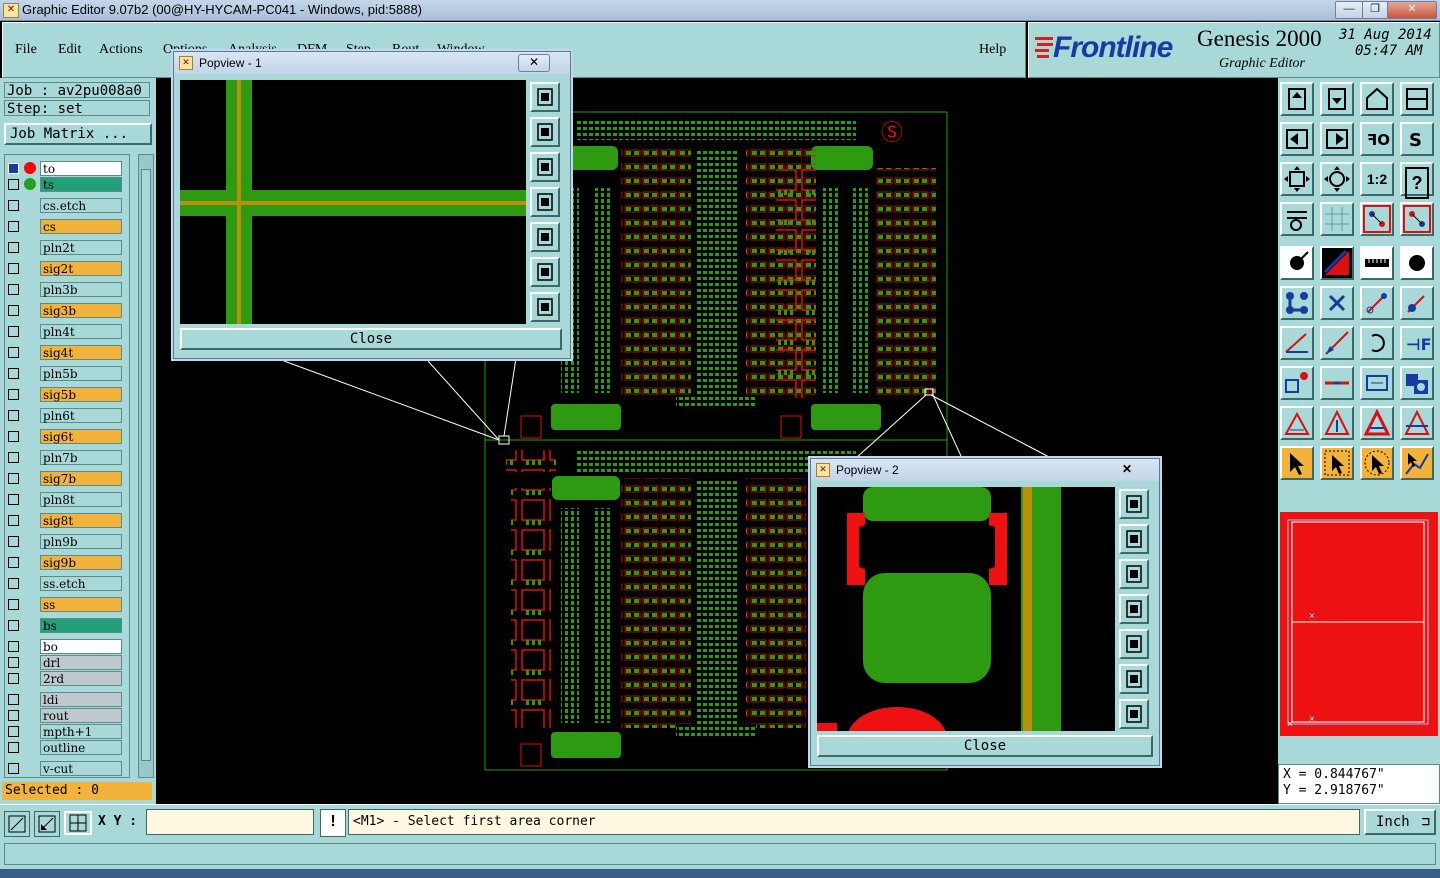 This screenshot has width=1440, height=878. Describe the element at coordinates (353, 202) in the screenshot. I see `popview-1-canvas` at that location.